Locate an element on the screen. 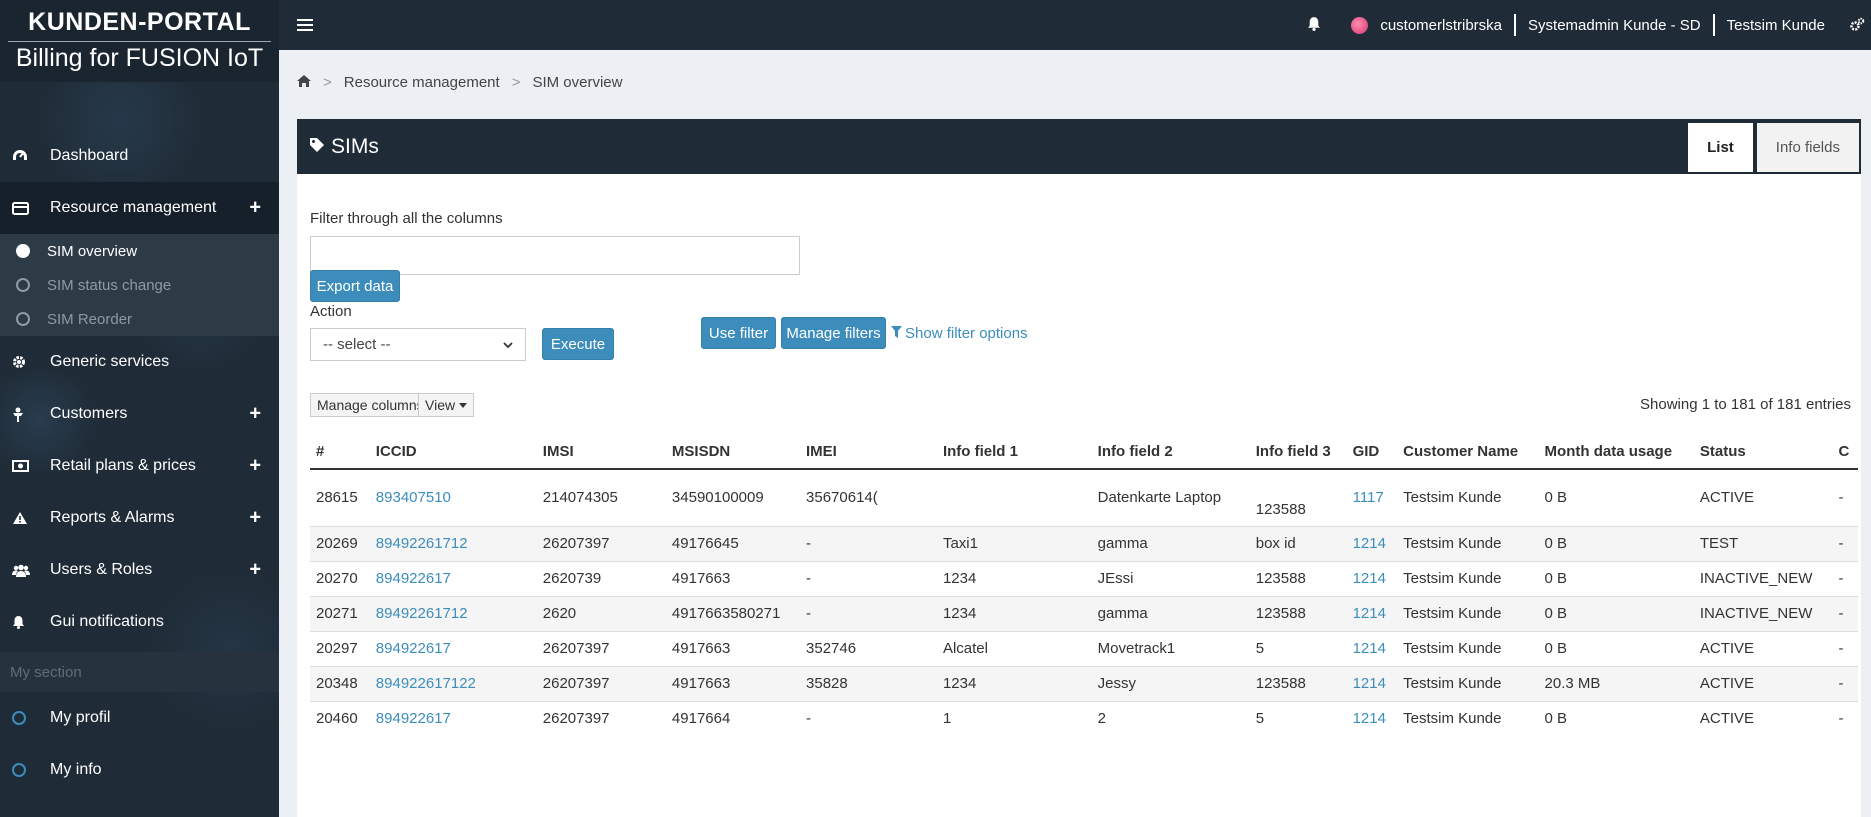  table-cell: 28615 is located at coordinates (340, 497).